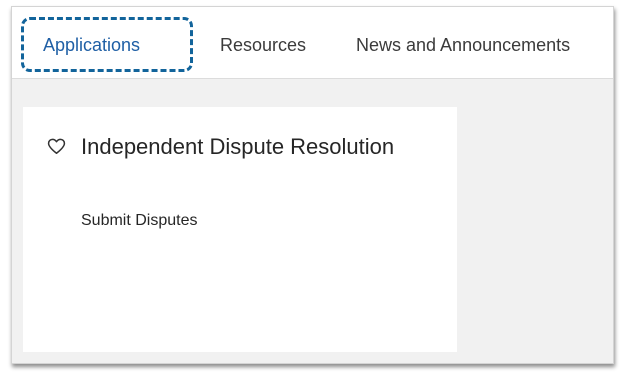 The image size is (628, 374). What do you see at coordinates (263, 45) in the screenshot?
I see `tab-resources: Resources` at bounding box center [263, 45].